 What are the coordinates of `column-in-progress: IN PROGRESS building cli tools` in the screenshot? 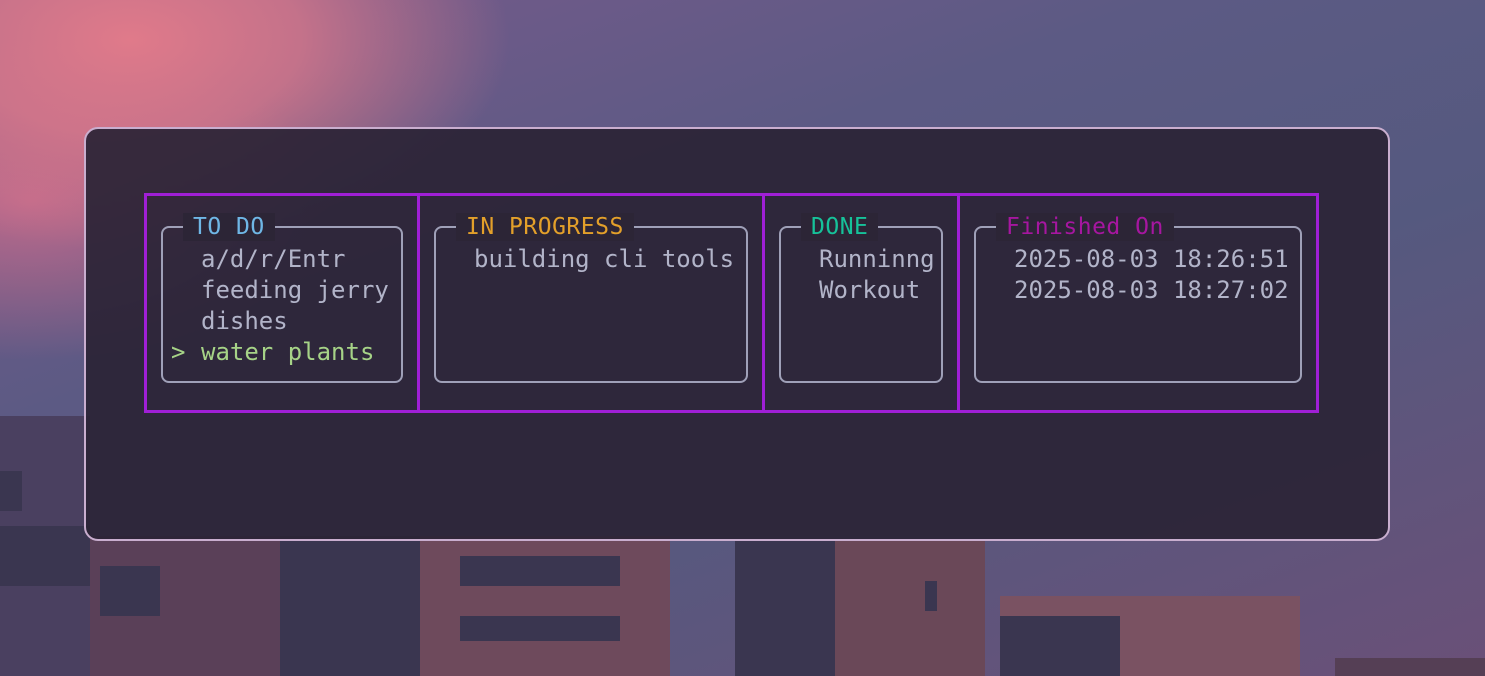 It's located at (589, 303).